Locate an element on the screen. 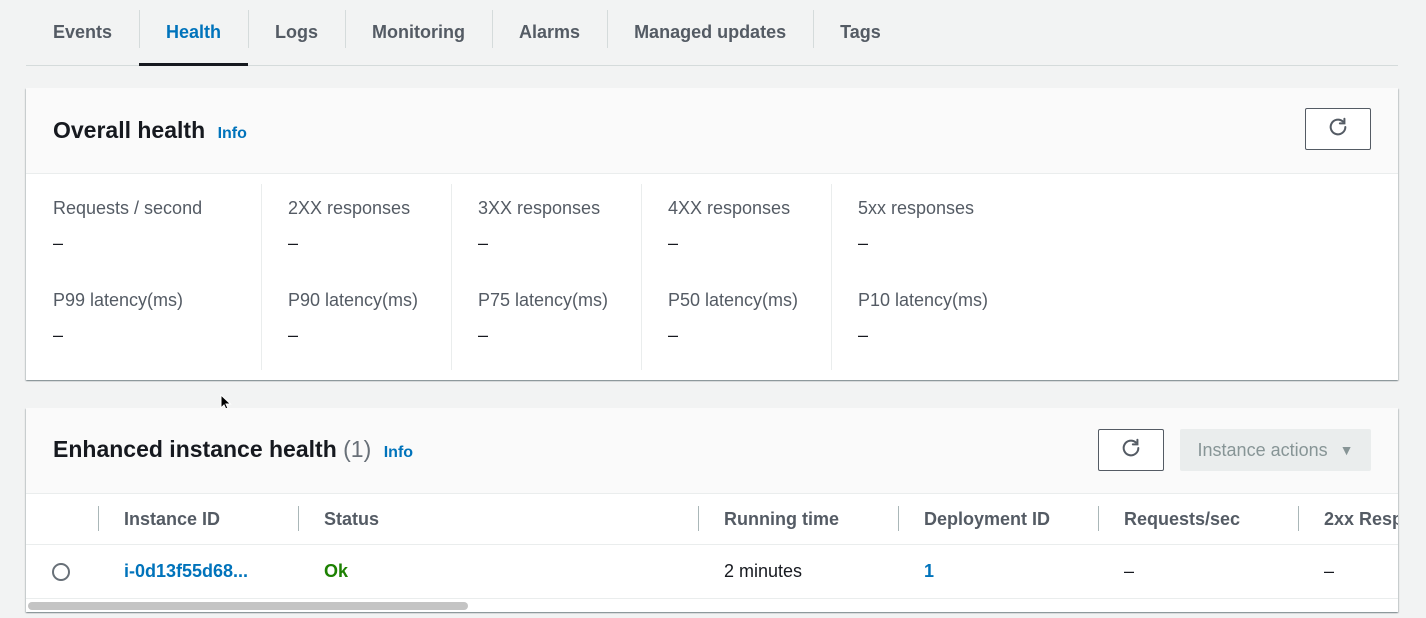  column-header-status: Status is located at coordinates (351, 519).